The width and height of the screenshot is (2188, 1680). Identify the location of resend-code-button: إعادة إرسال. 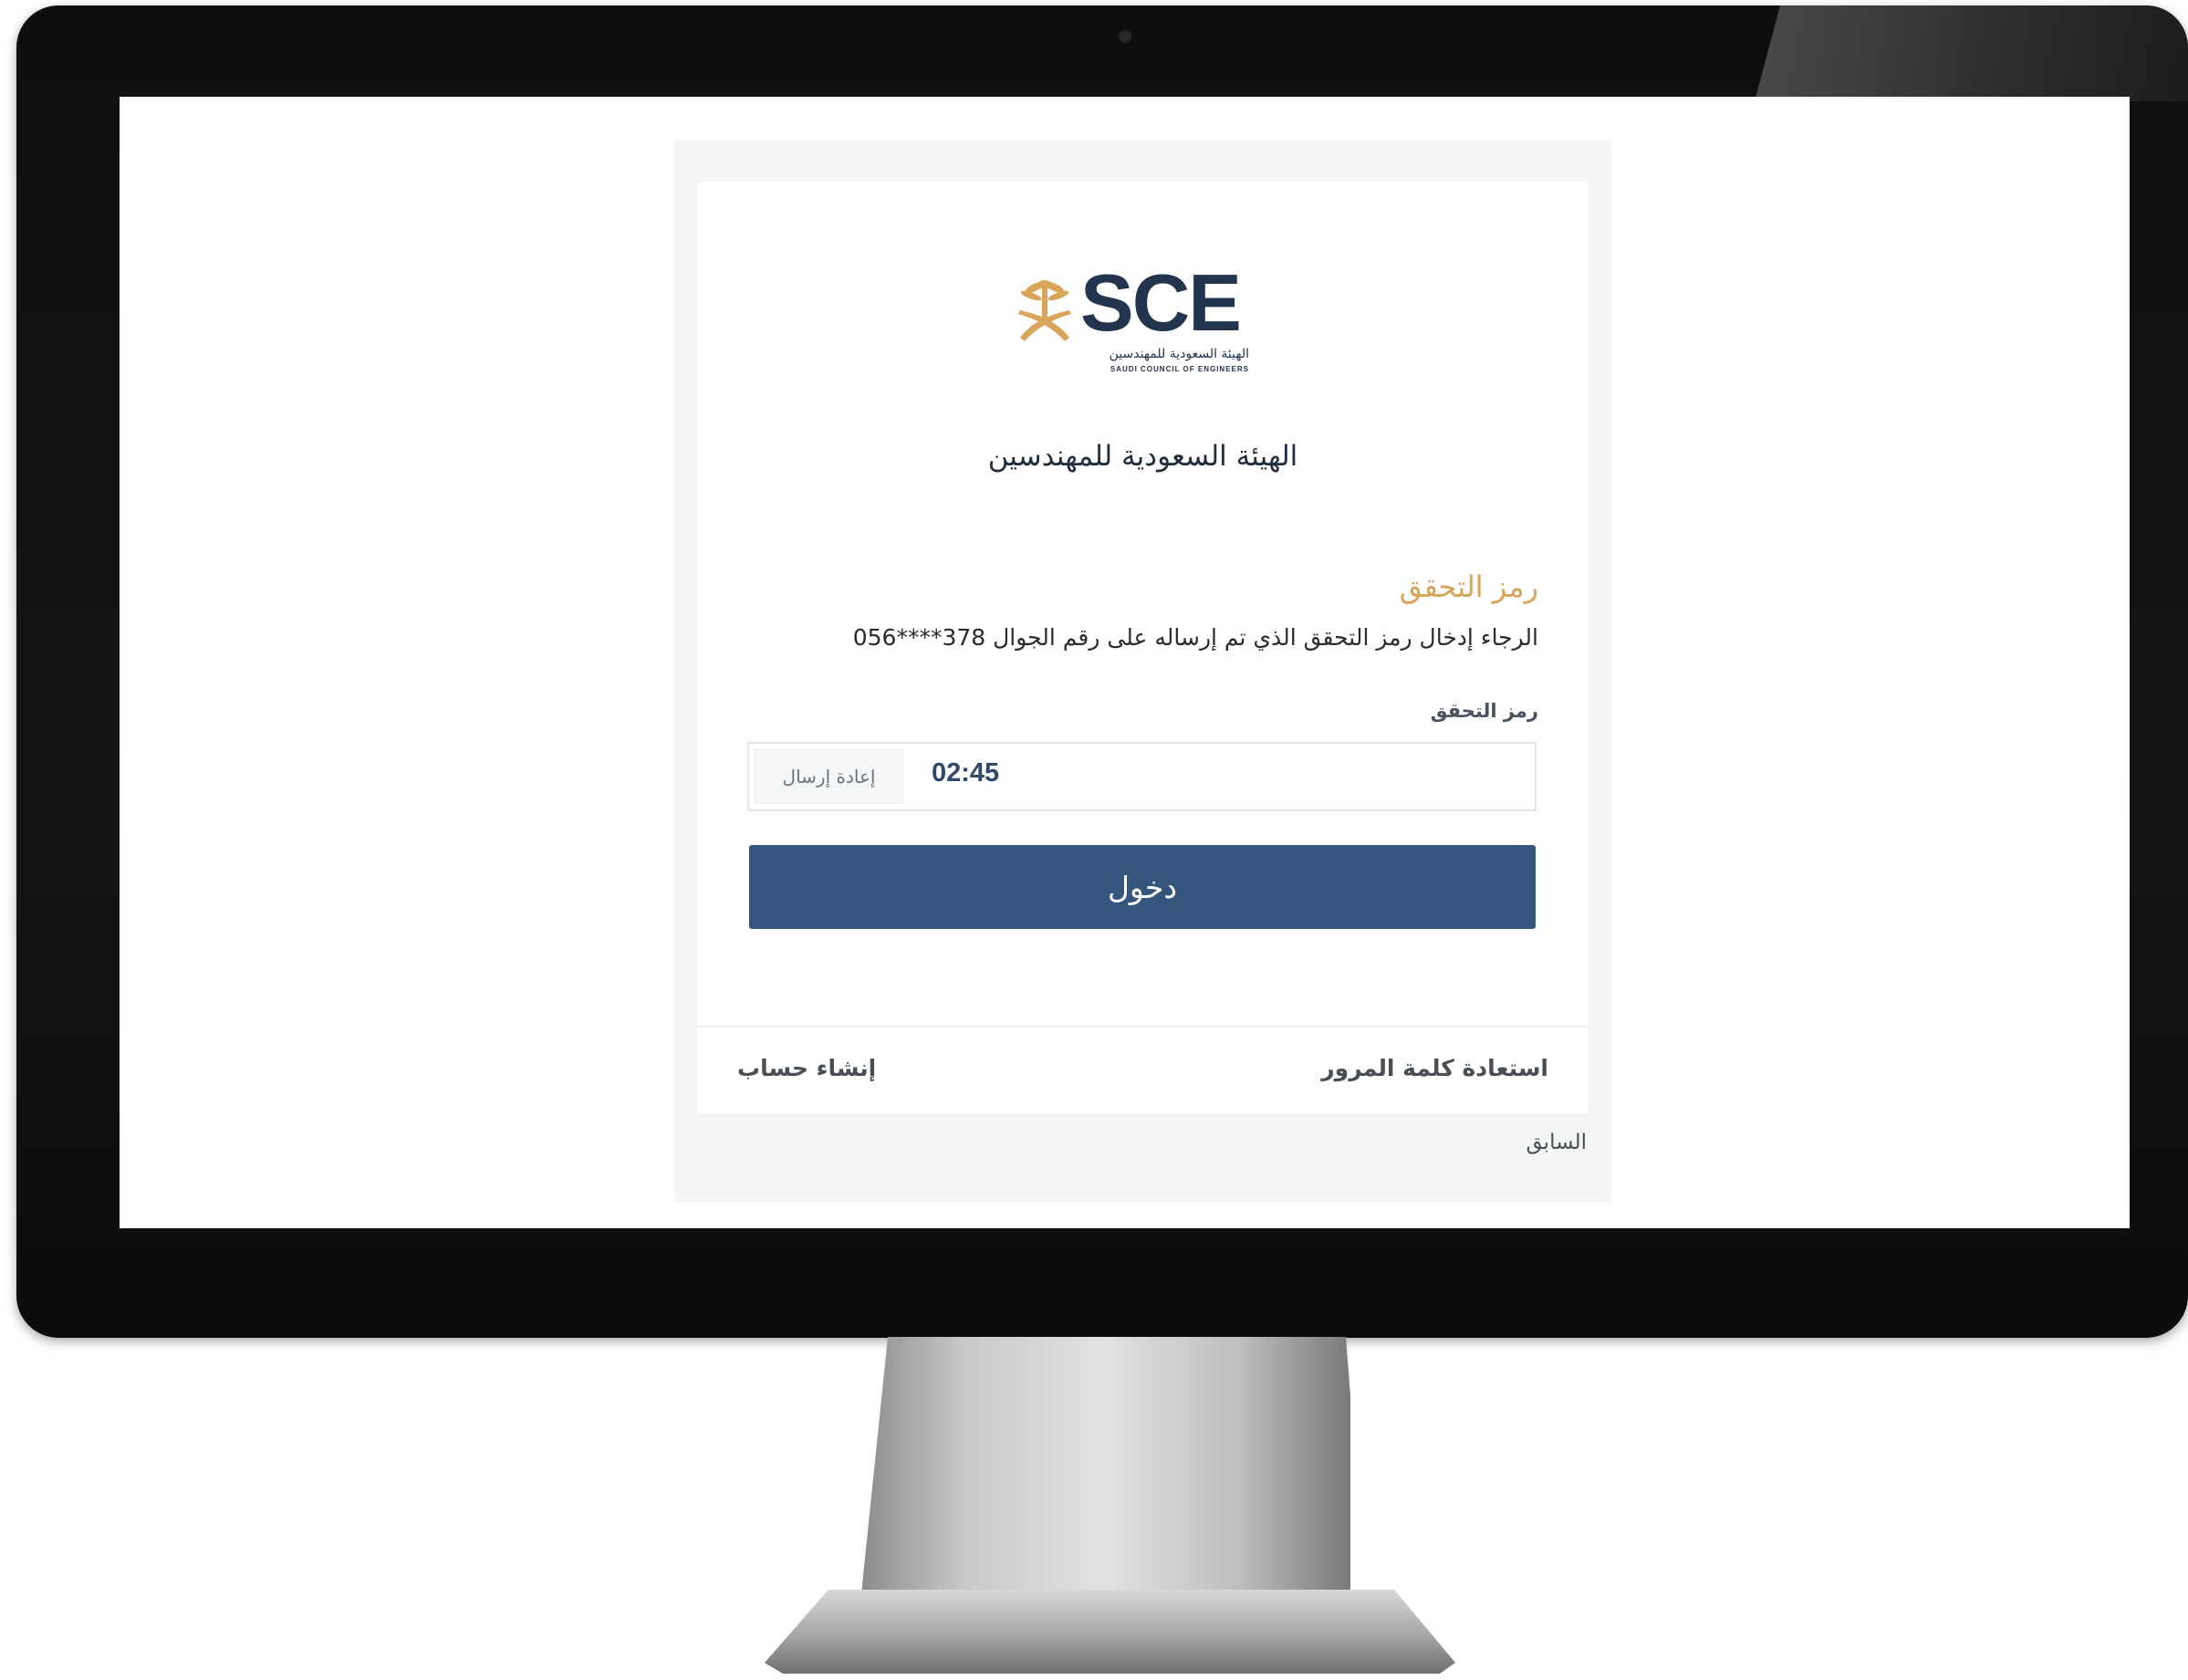
(829, 777).